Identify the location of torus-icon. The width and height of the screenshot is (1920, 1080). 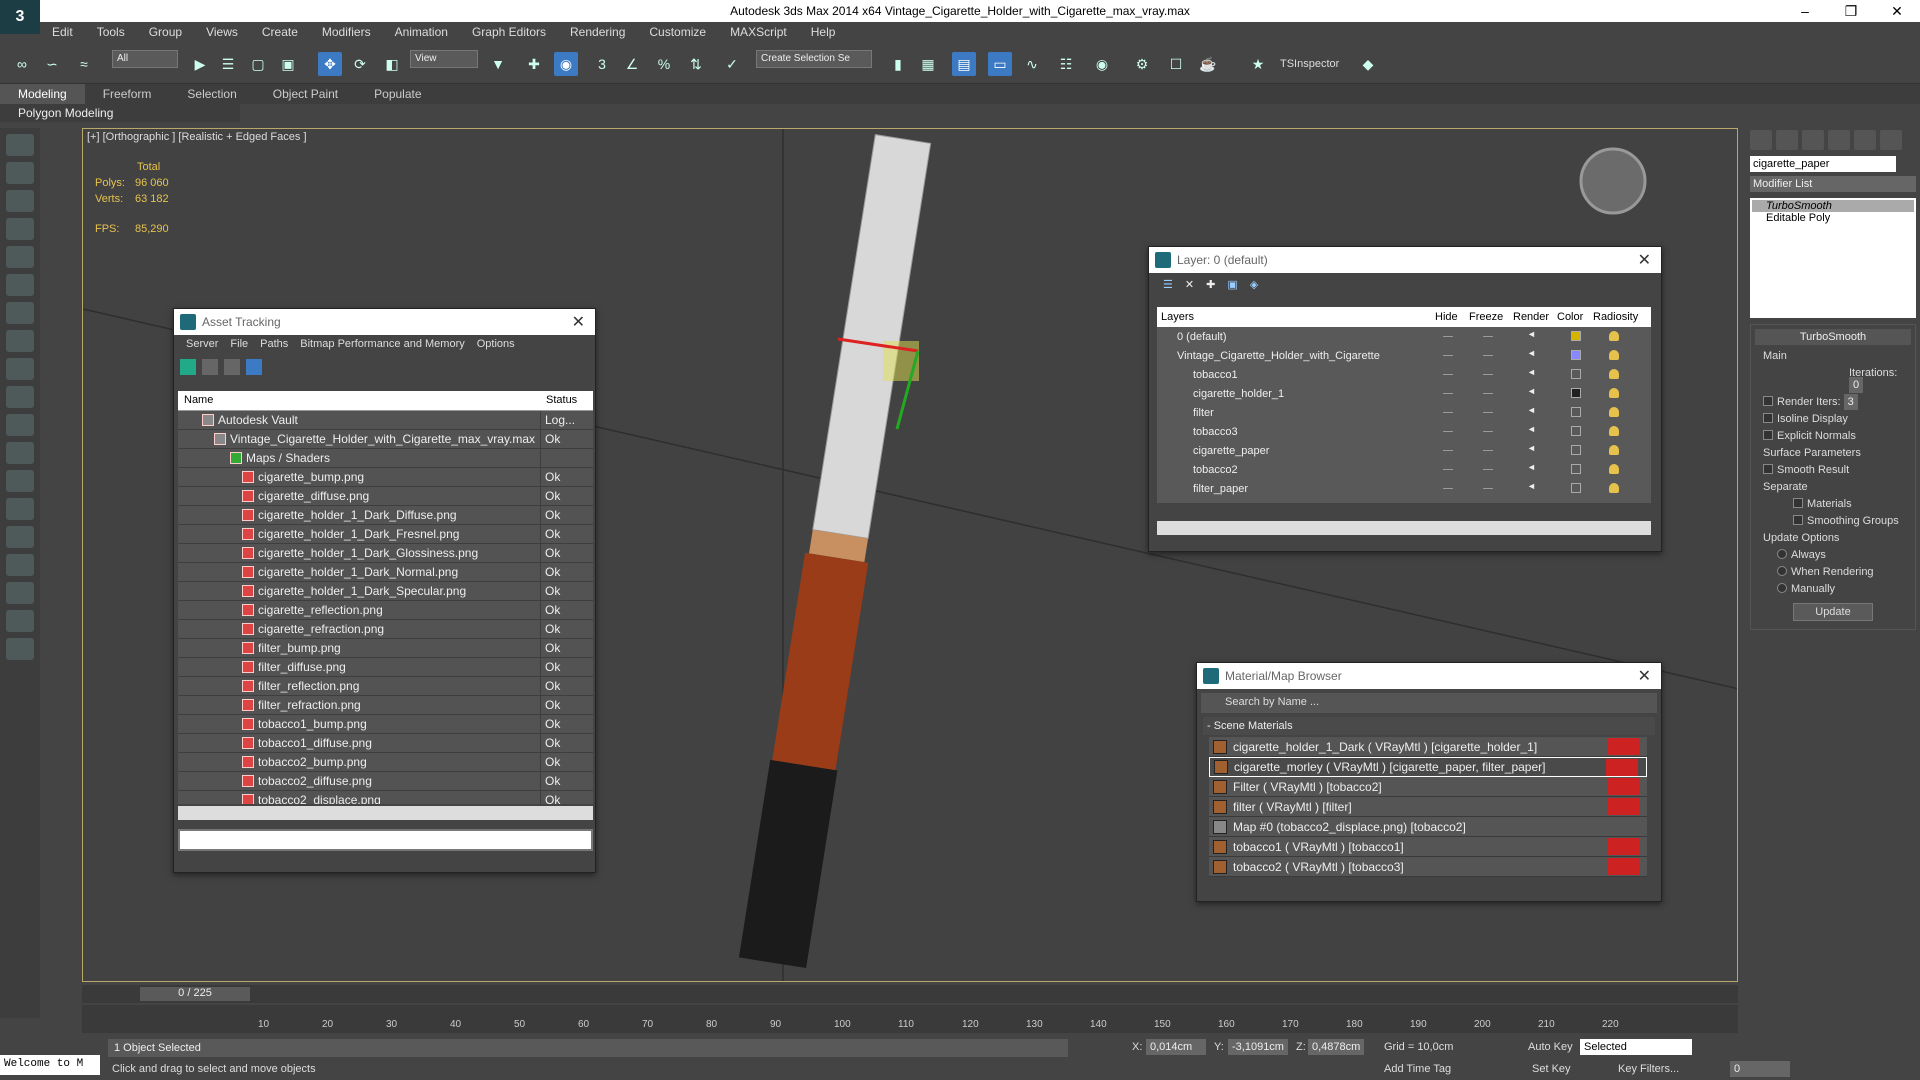
(20, 425).